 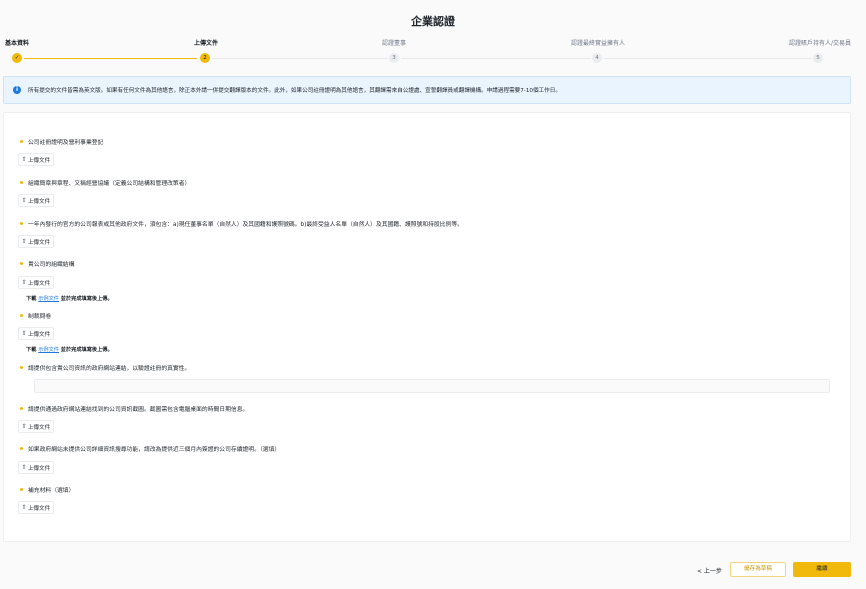 I want to click on upload-button-articles: ⇧ 上傳文件, so click(x=36, y=200).